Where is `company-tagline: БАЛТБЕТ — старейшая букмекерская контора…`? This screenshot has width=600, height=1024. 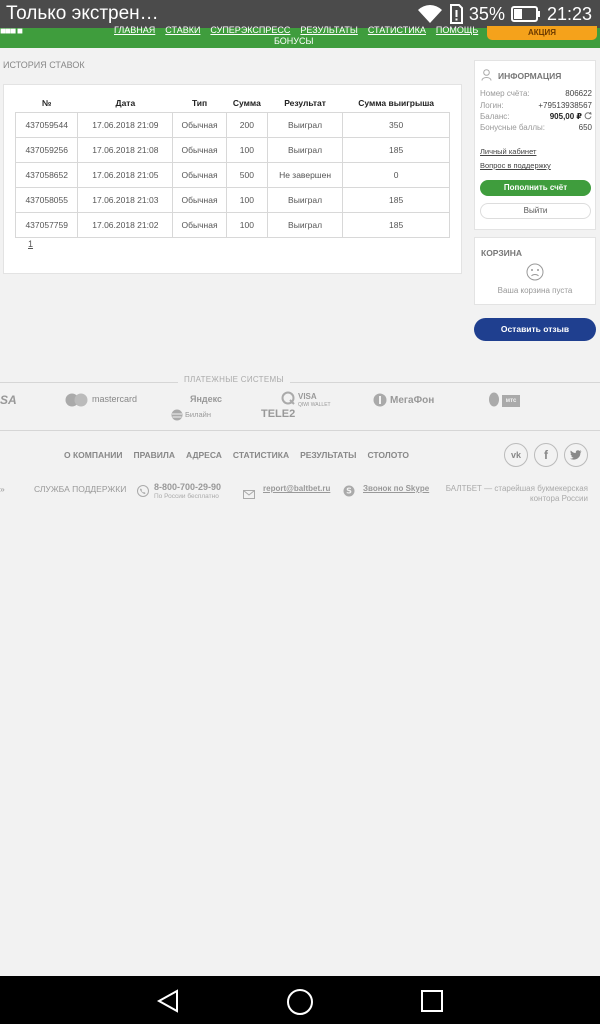 company-tagline: БАЛТБЕТ — старейшая букмекерская контора… is located at coordinates (516, 493).